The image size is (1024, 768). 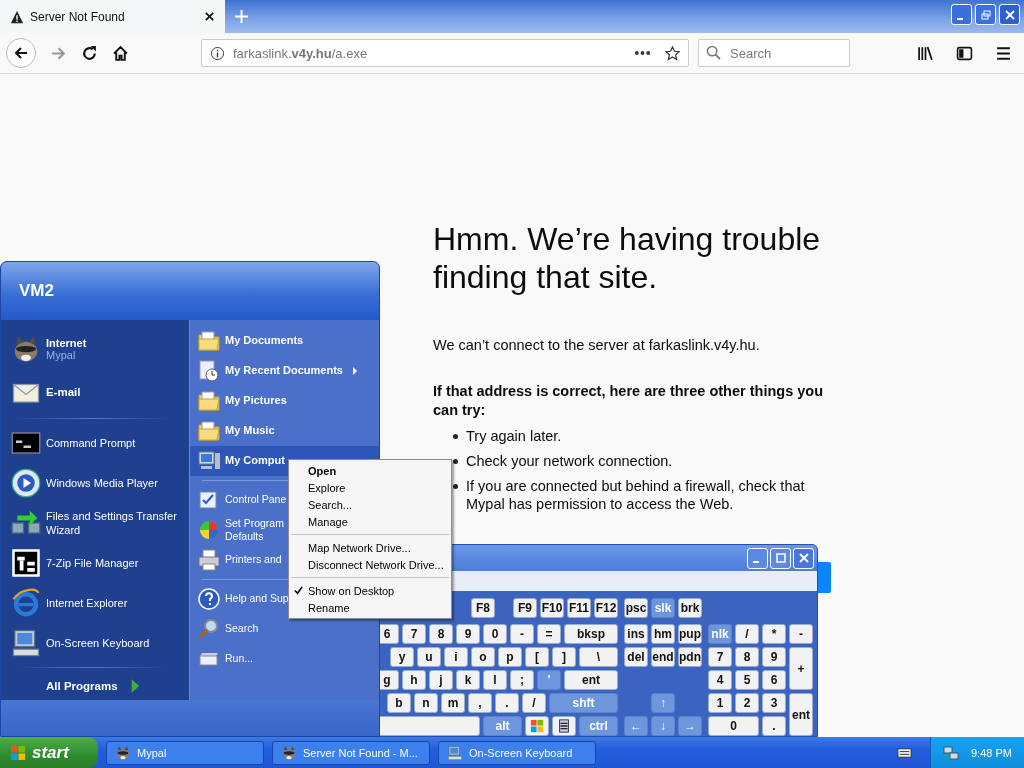 What do you see at coordinates (774, 53) in the screenshot?
I see `search-field: Search` at bounding box center [774, 53].